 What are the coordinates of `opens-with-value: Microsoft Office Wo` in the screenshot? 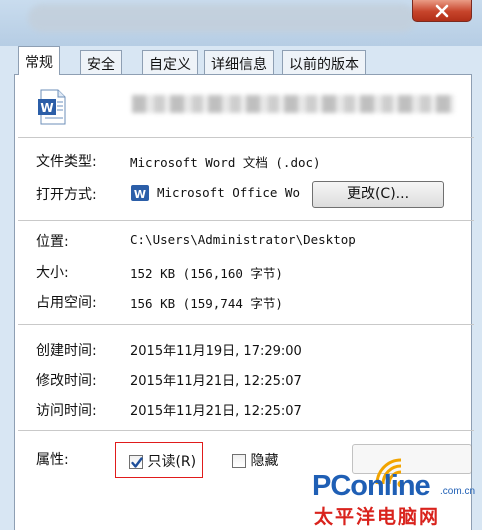 It's located at (228, 192).